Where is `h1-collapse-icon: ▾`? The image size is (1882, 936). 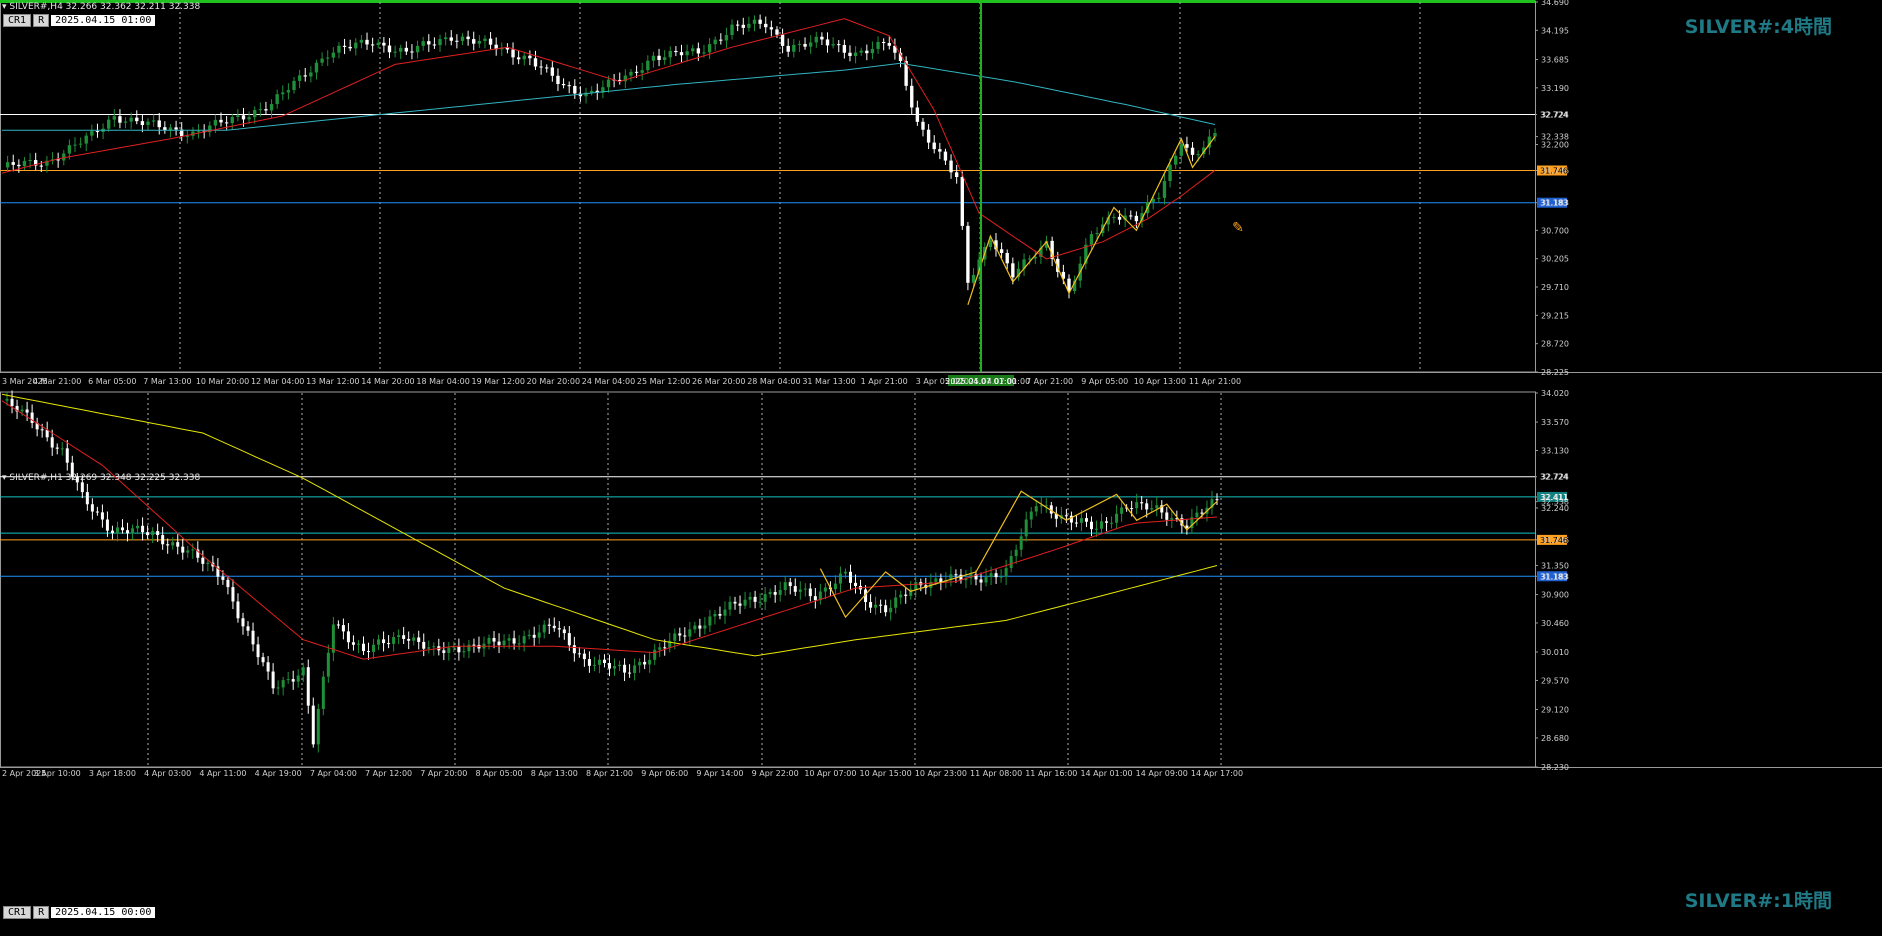 h1-collapse-icon: ▾ is located at coordinates (4, 478).